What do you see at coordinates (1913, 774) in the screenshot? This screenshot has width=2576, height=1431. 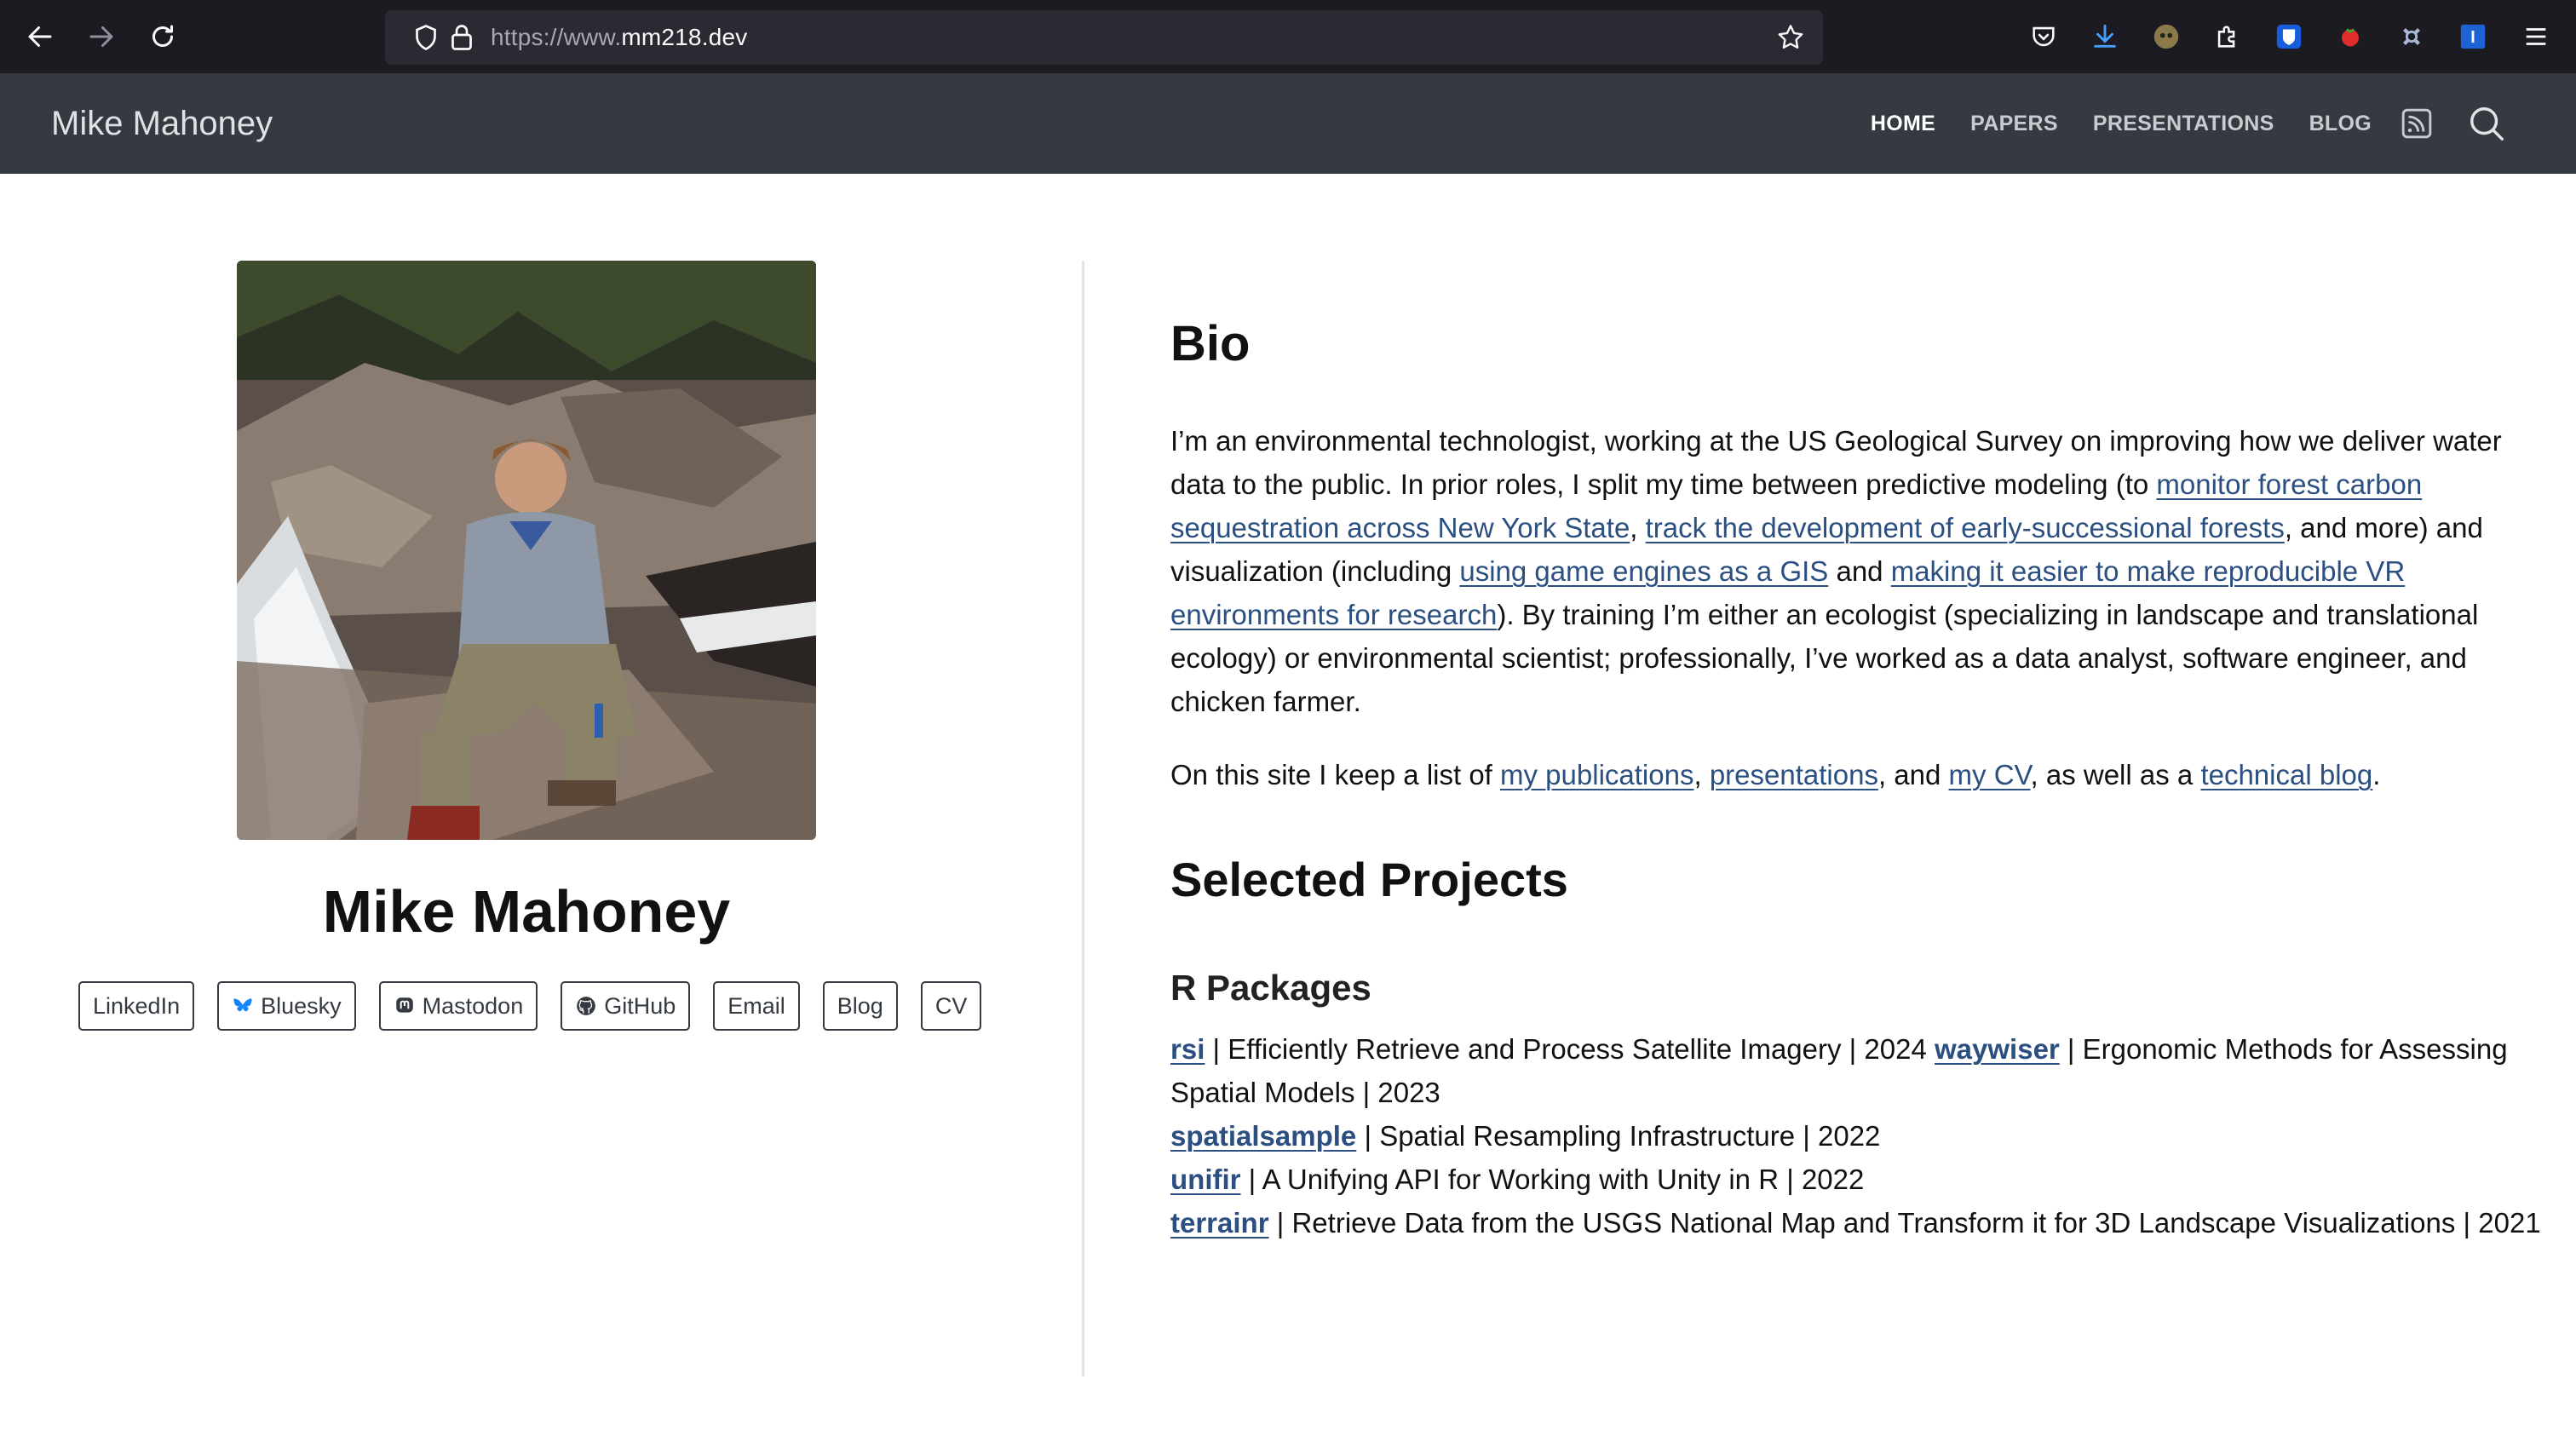 I see `bio-text: , and` at bounding box center [1913, 774].